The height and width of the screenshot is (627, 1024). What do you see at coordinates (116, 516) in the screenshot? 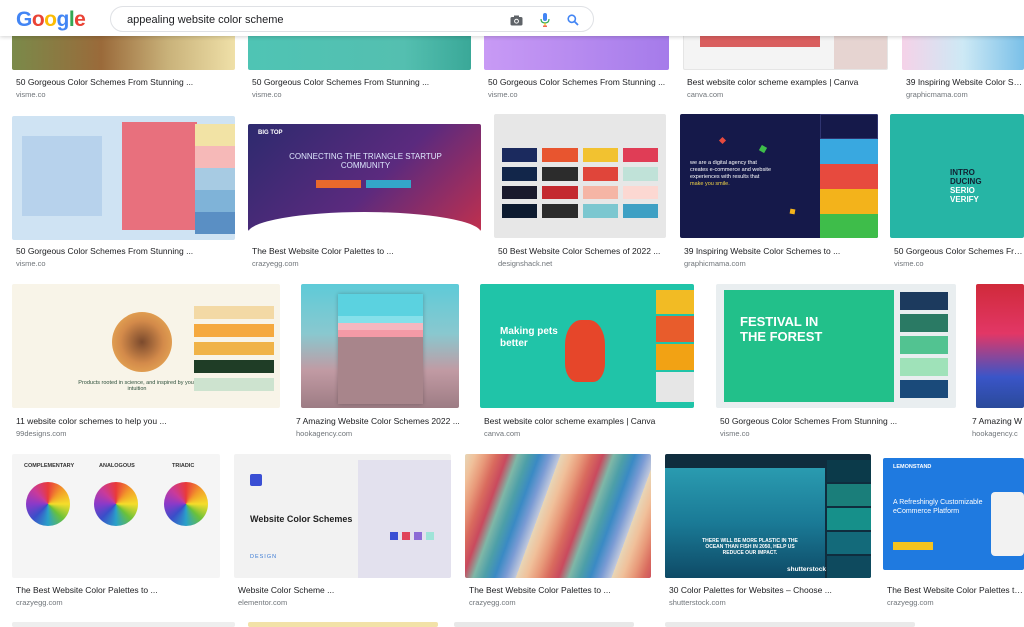
I see `result-thumbnail: COMPLEMENTARY ANALOGOUS TRIADIC` at bounding box center [116, 516].